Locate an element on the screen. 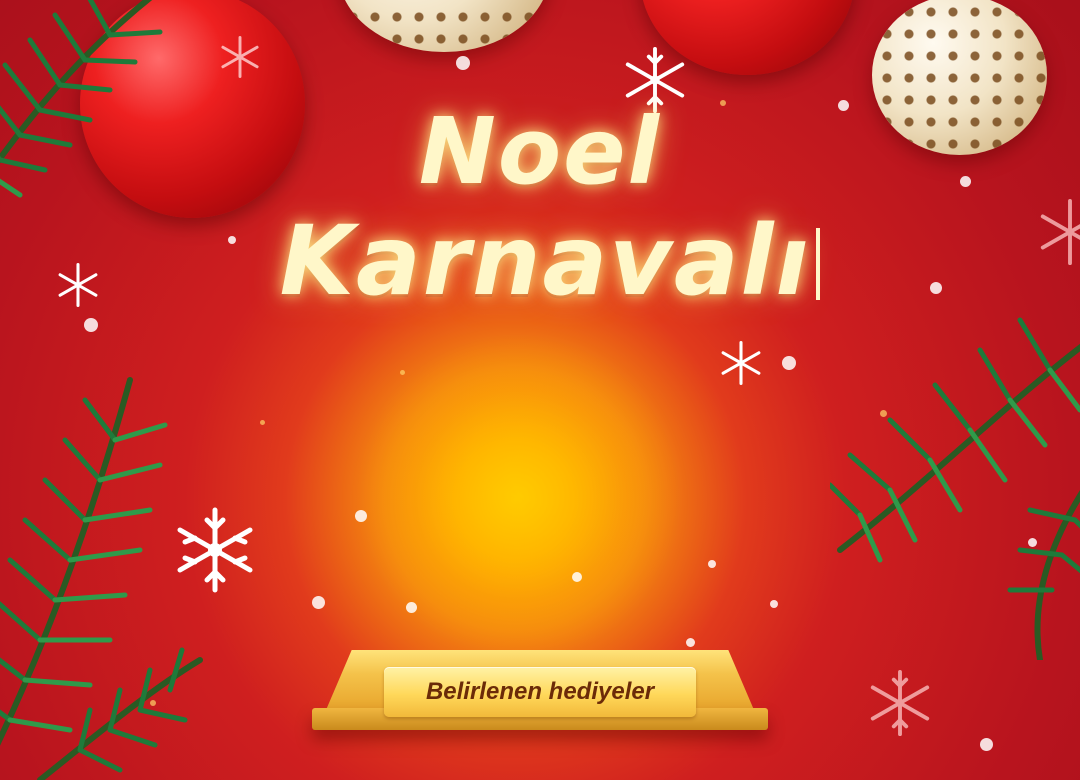  gift-shelf: Belirlenen hediyeler is located at coordinates (540, 691).